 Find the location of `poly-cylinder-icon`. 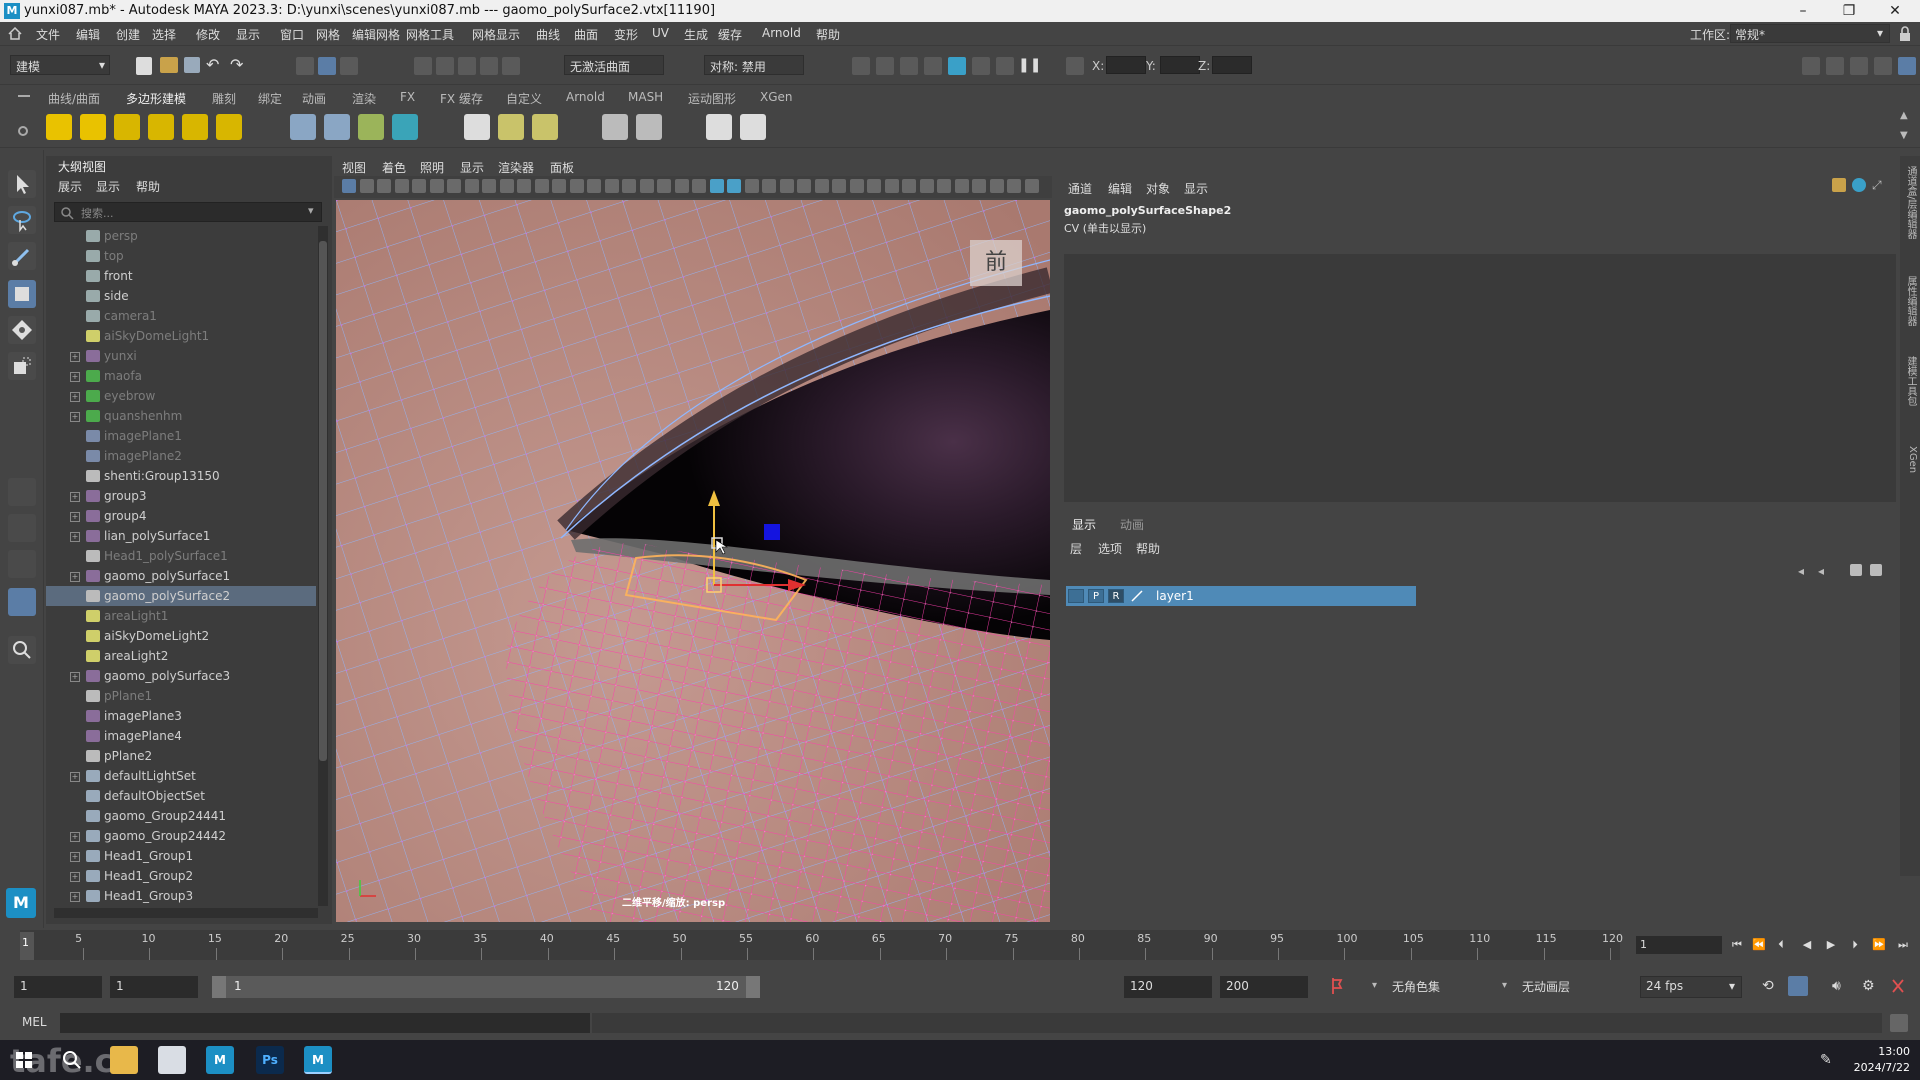

poly-cylinder-icon is located at coordinates (195, 127).